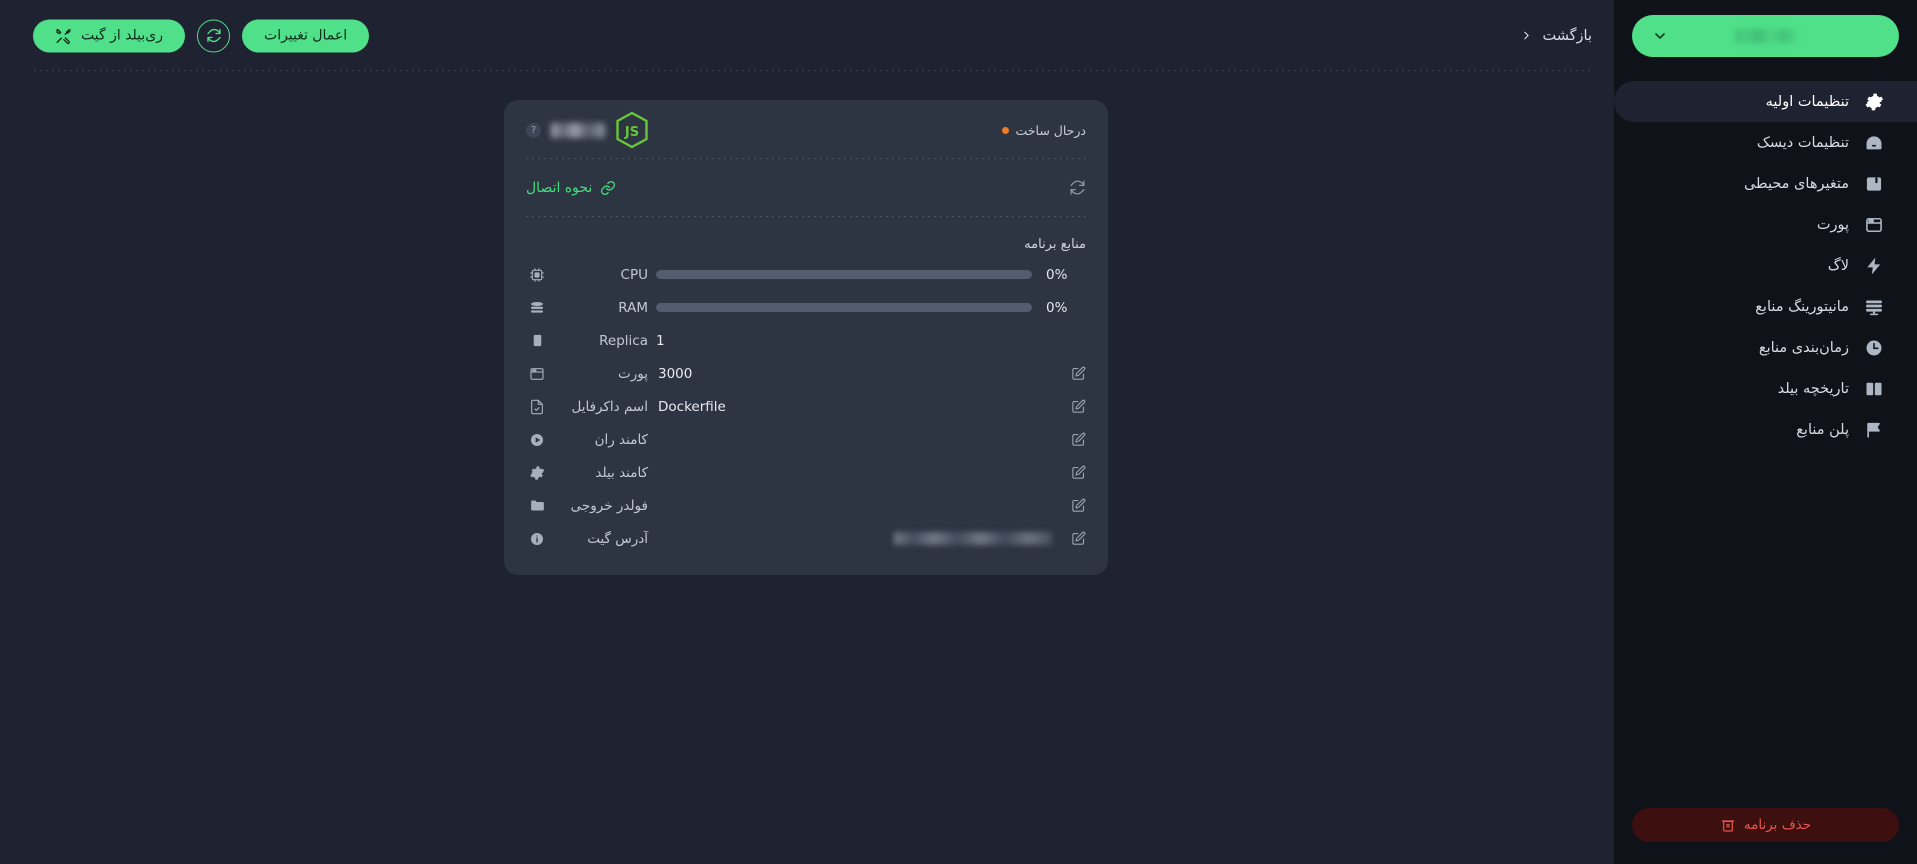 The height and width of the screenshot is (864, 1917). What do you see at coordinates (609, 406) in the screenshot?
I see `resource-label: اسم داکرفایل` at bounding box center [609, 406].